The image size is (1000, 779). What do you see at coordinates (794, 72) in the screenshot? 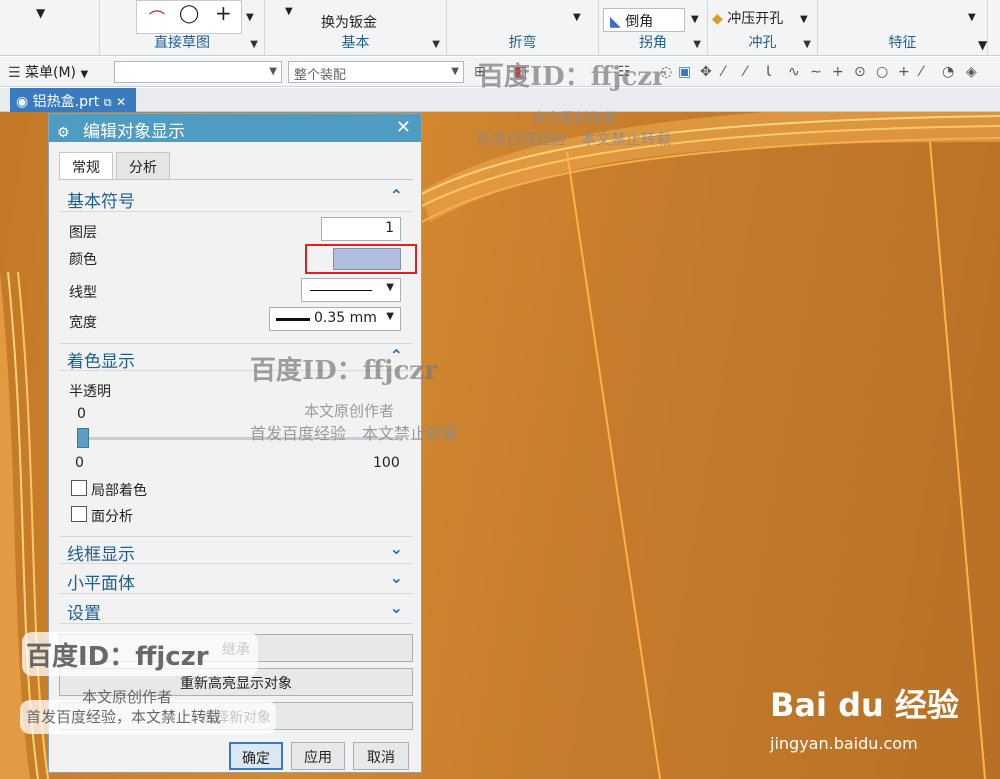
I see `midpoint-icon: ∿` at bounding box center [794, 72].